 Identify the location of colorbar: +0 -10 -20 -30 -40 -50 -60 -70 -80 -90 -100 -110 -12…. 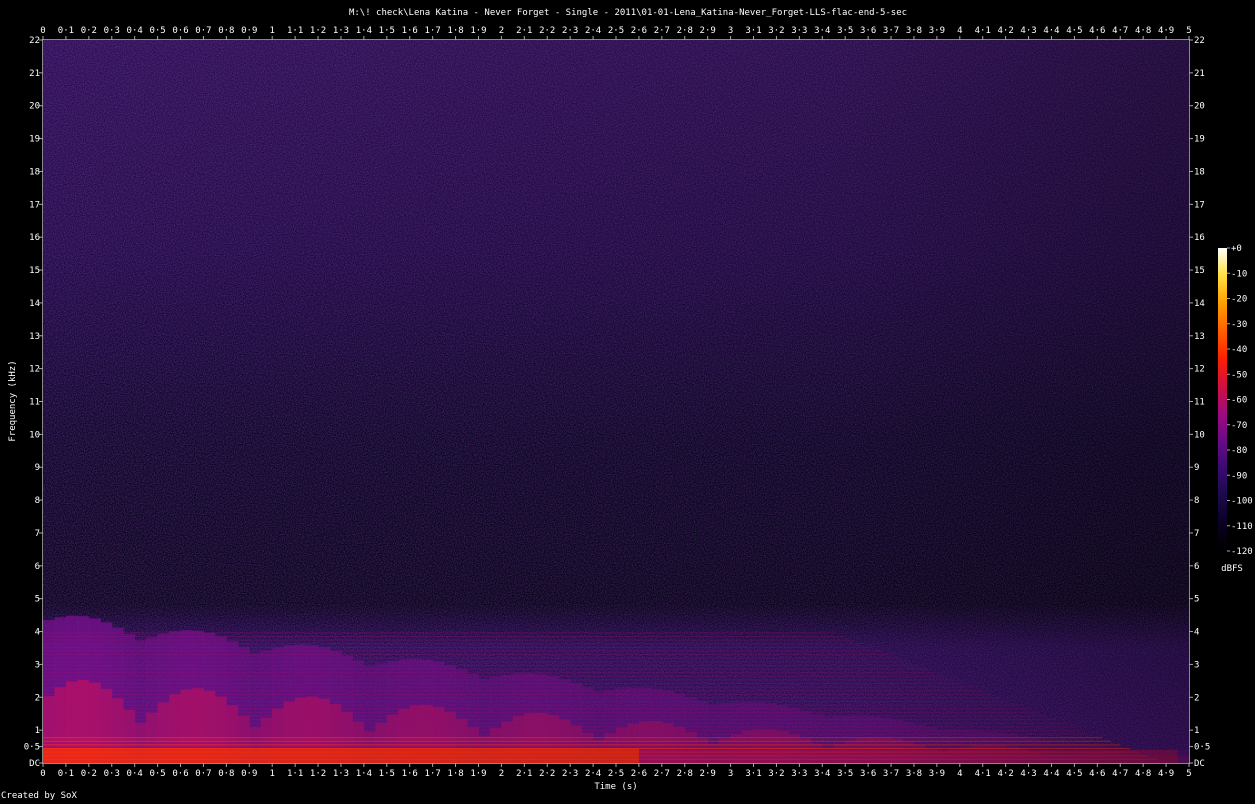
(1235, 400).